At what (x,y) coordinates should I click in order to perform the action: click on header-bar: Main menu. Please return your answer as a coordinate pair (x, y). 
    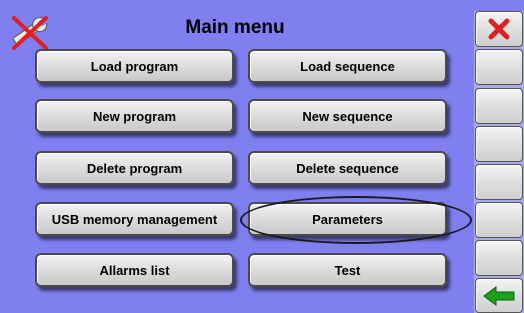
    Looking at the image, I should click on (235, 31).